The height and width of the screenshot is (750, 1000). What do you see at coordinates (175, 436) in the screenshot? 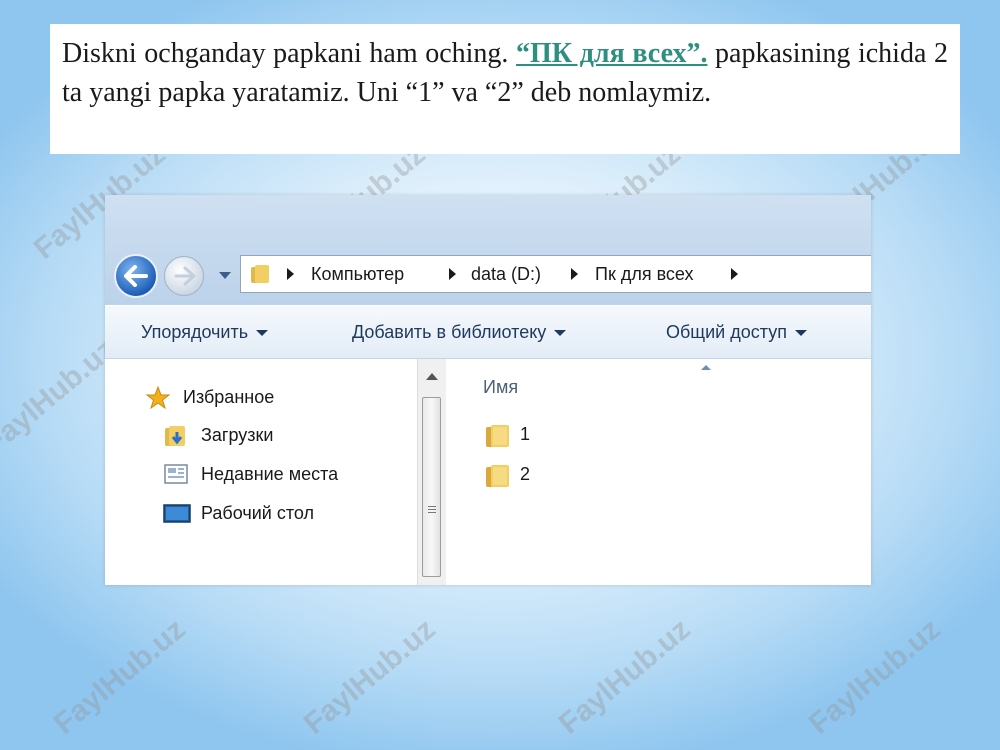
I see `downloads-folder-icon` at bounding box center [175, 436].